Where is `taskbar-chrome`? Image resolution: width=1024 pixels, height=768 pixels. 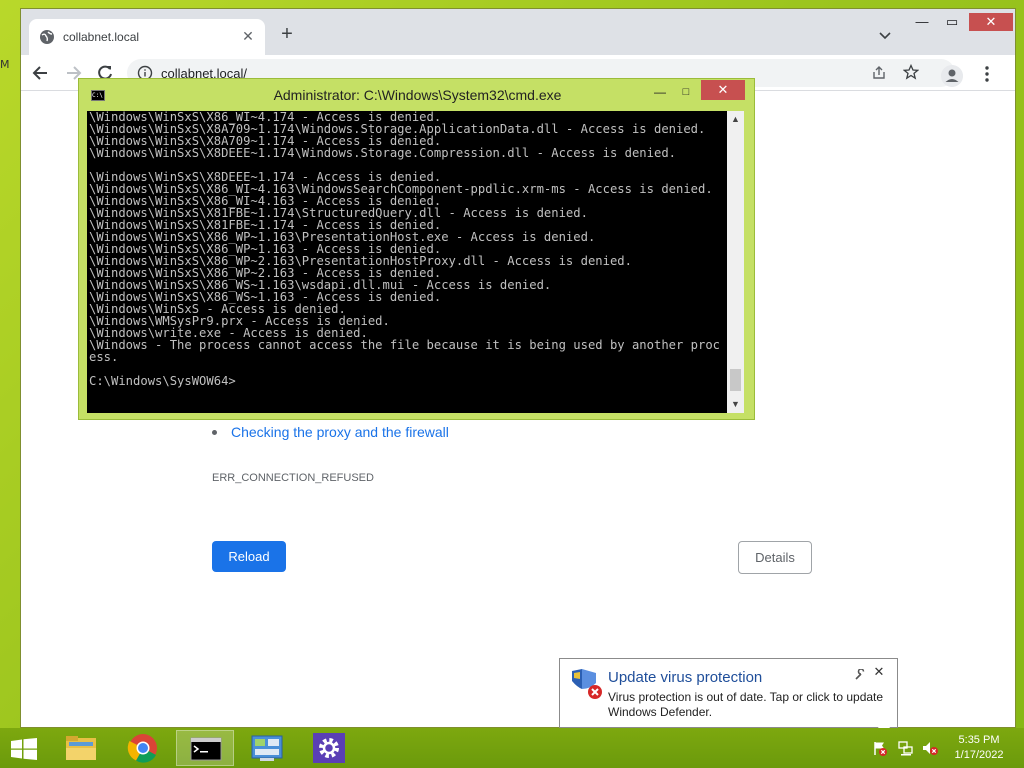 taskbar-chrome is located at coordinates (143, 748).